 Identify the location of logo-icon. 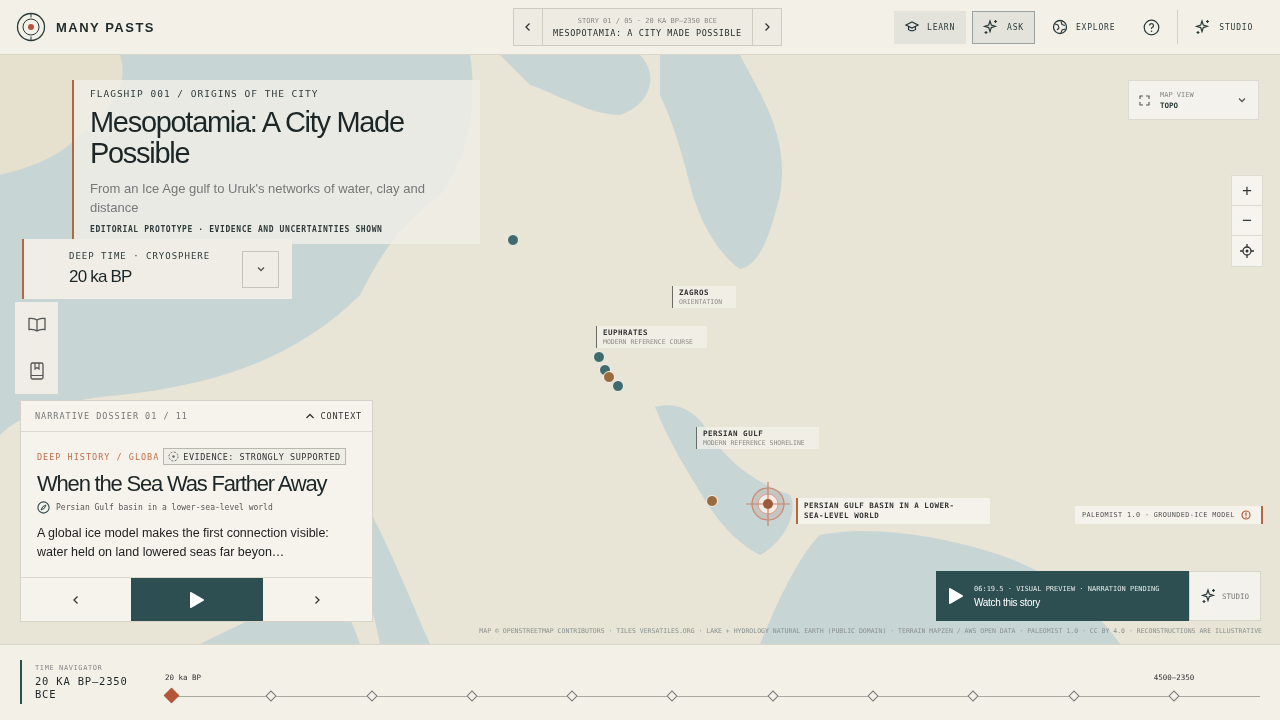
(31, 27).